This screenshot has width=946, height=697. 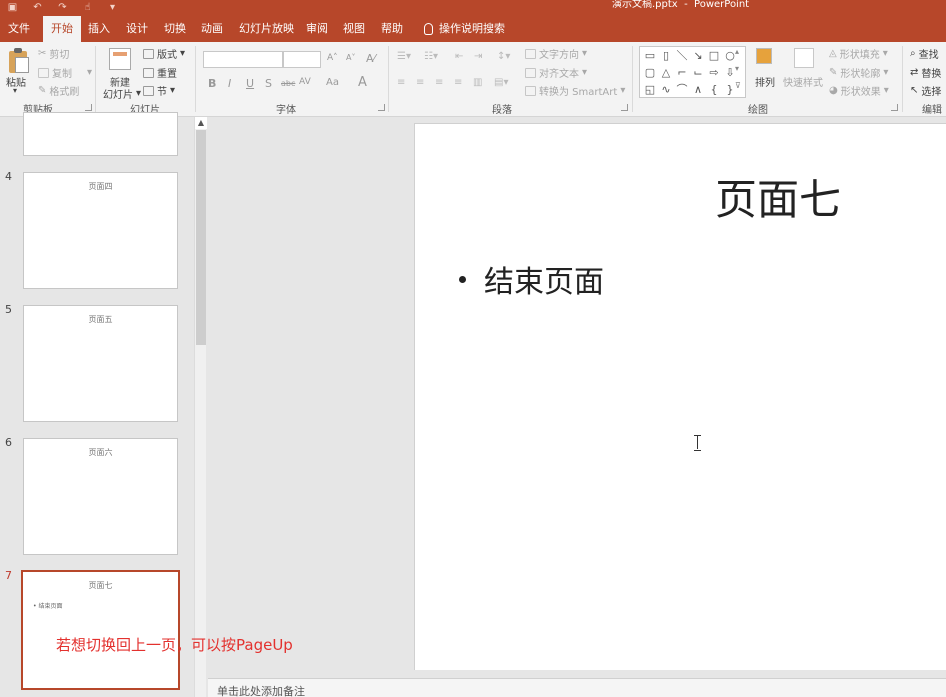 I want to click on tab-view: 视图, so click(x=354, y=29).